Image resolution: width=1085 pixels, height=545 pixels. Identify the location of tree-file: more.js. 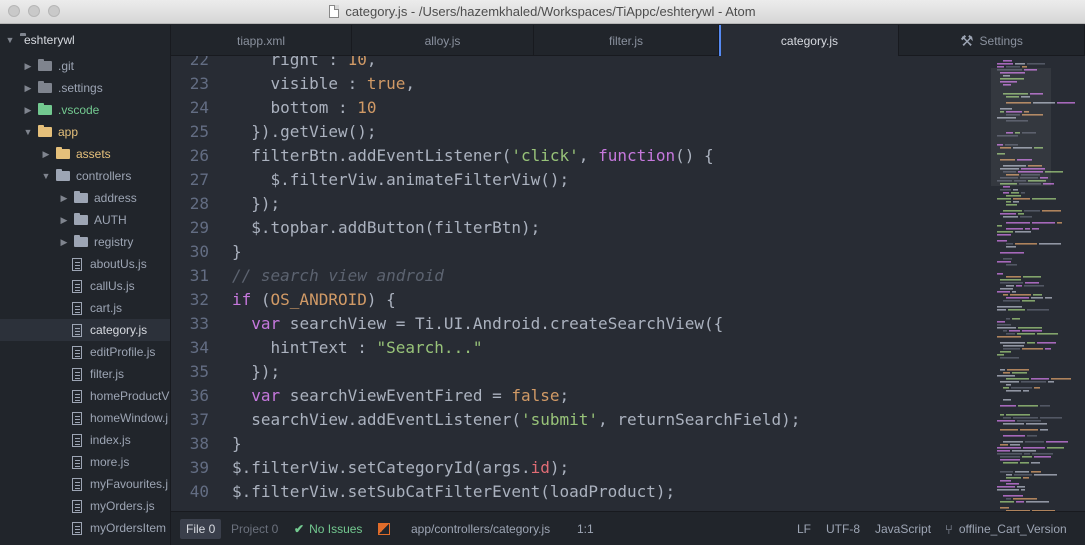
(85, 462).